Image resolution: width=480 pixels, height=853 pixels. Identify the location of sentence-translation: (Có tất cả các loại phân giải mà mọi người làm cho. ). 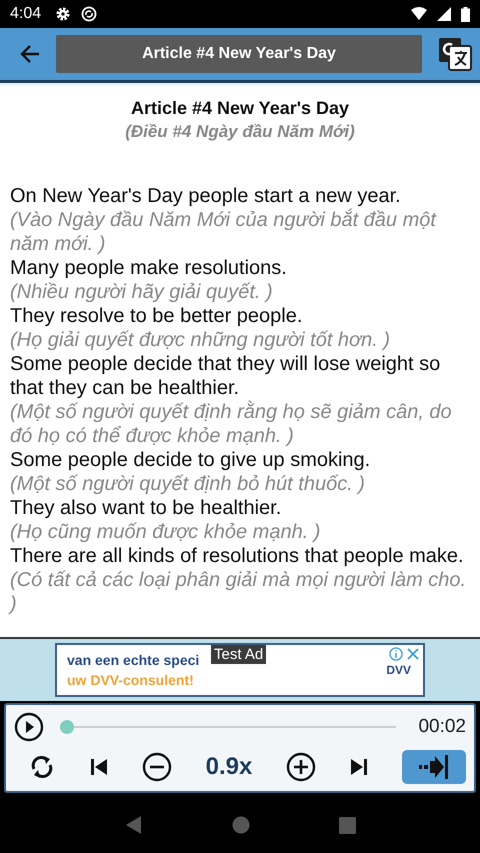
(239, 592).